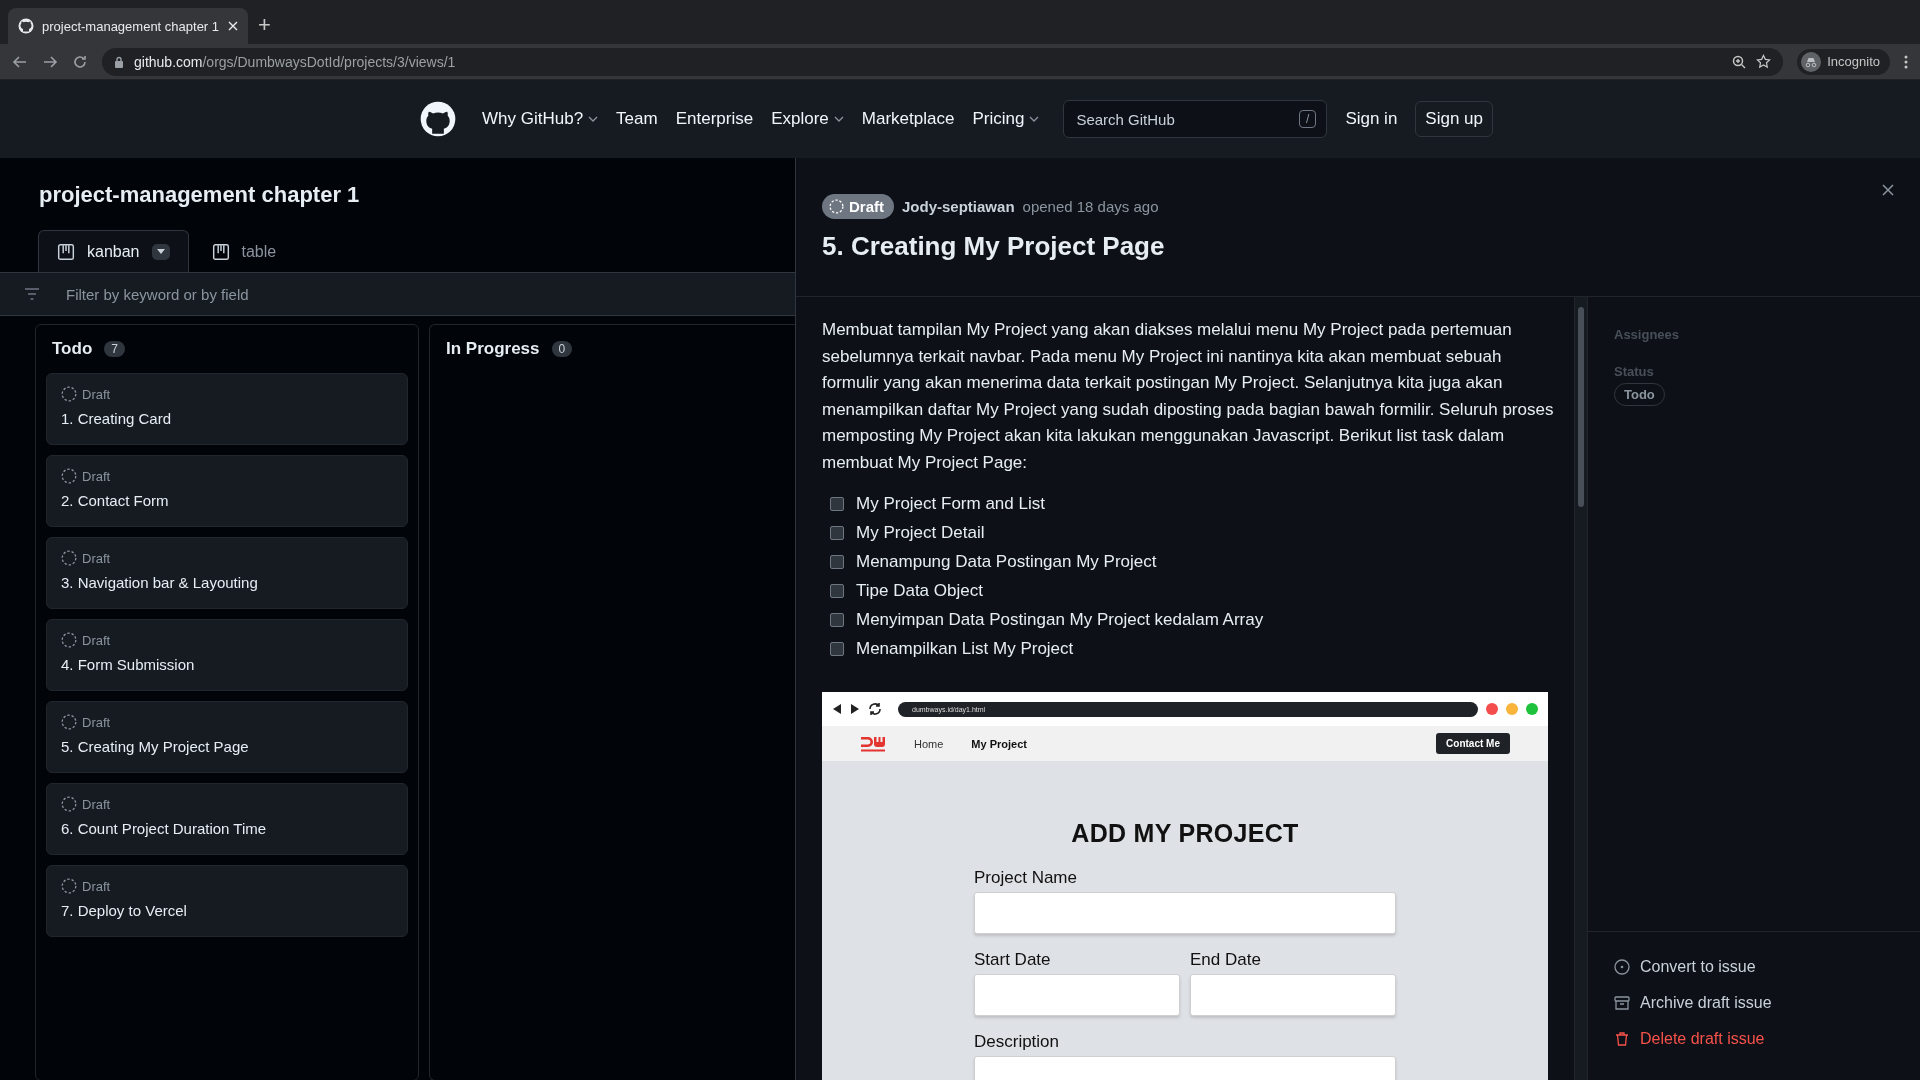  I want to click on task-label: Menyimpan Data Postingan My Project kedalam Array, so click(1060, 620).